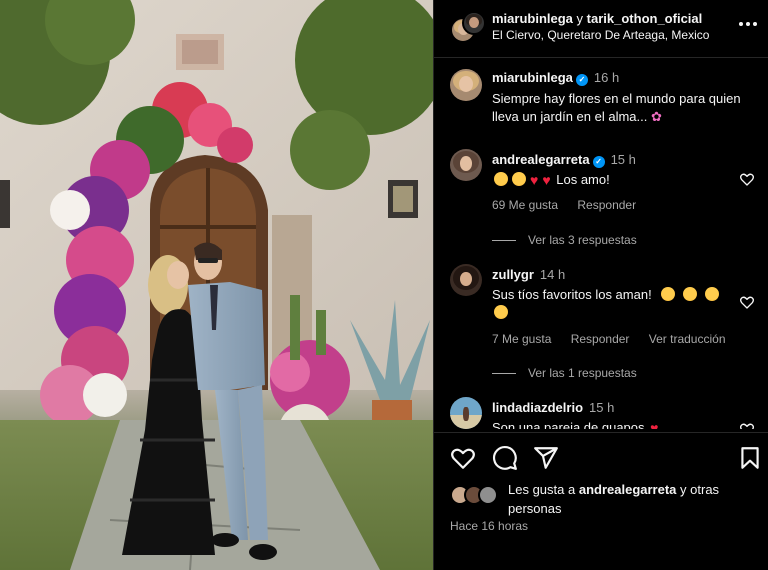 The image size is (768, 570). I want to click on comment-time: 14 h, so click(552, 274).